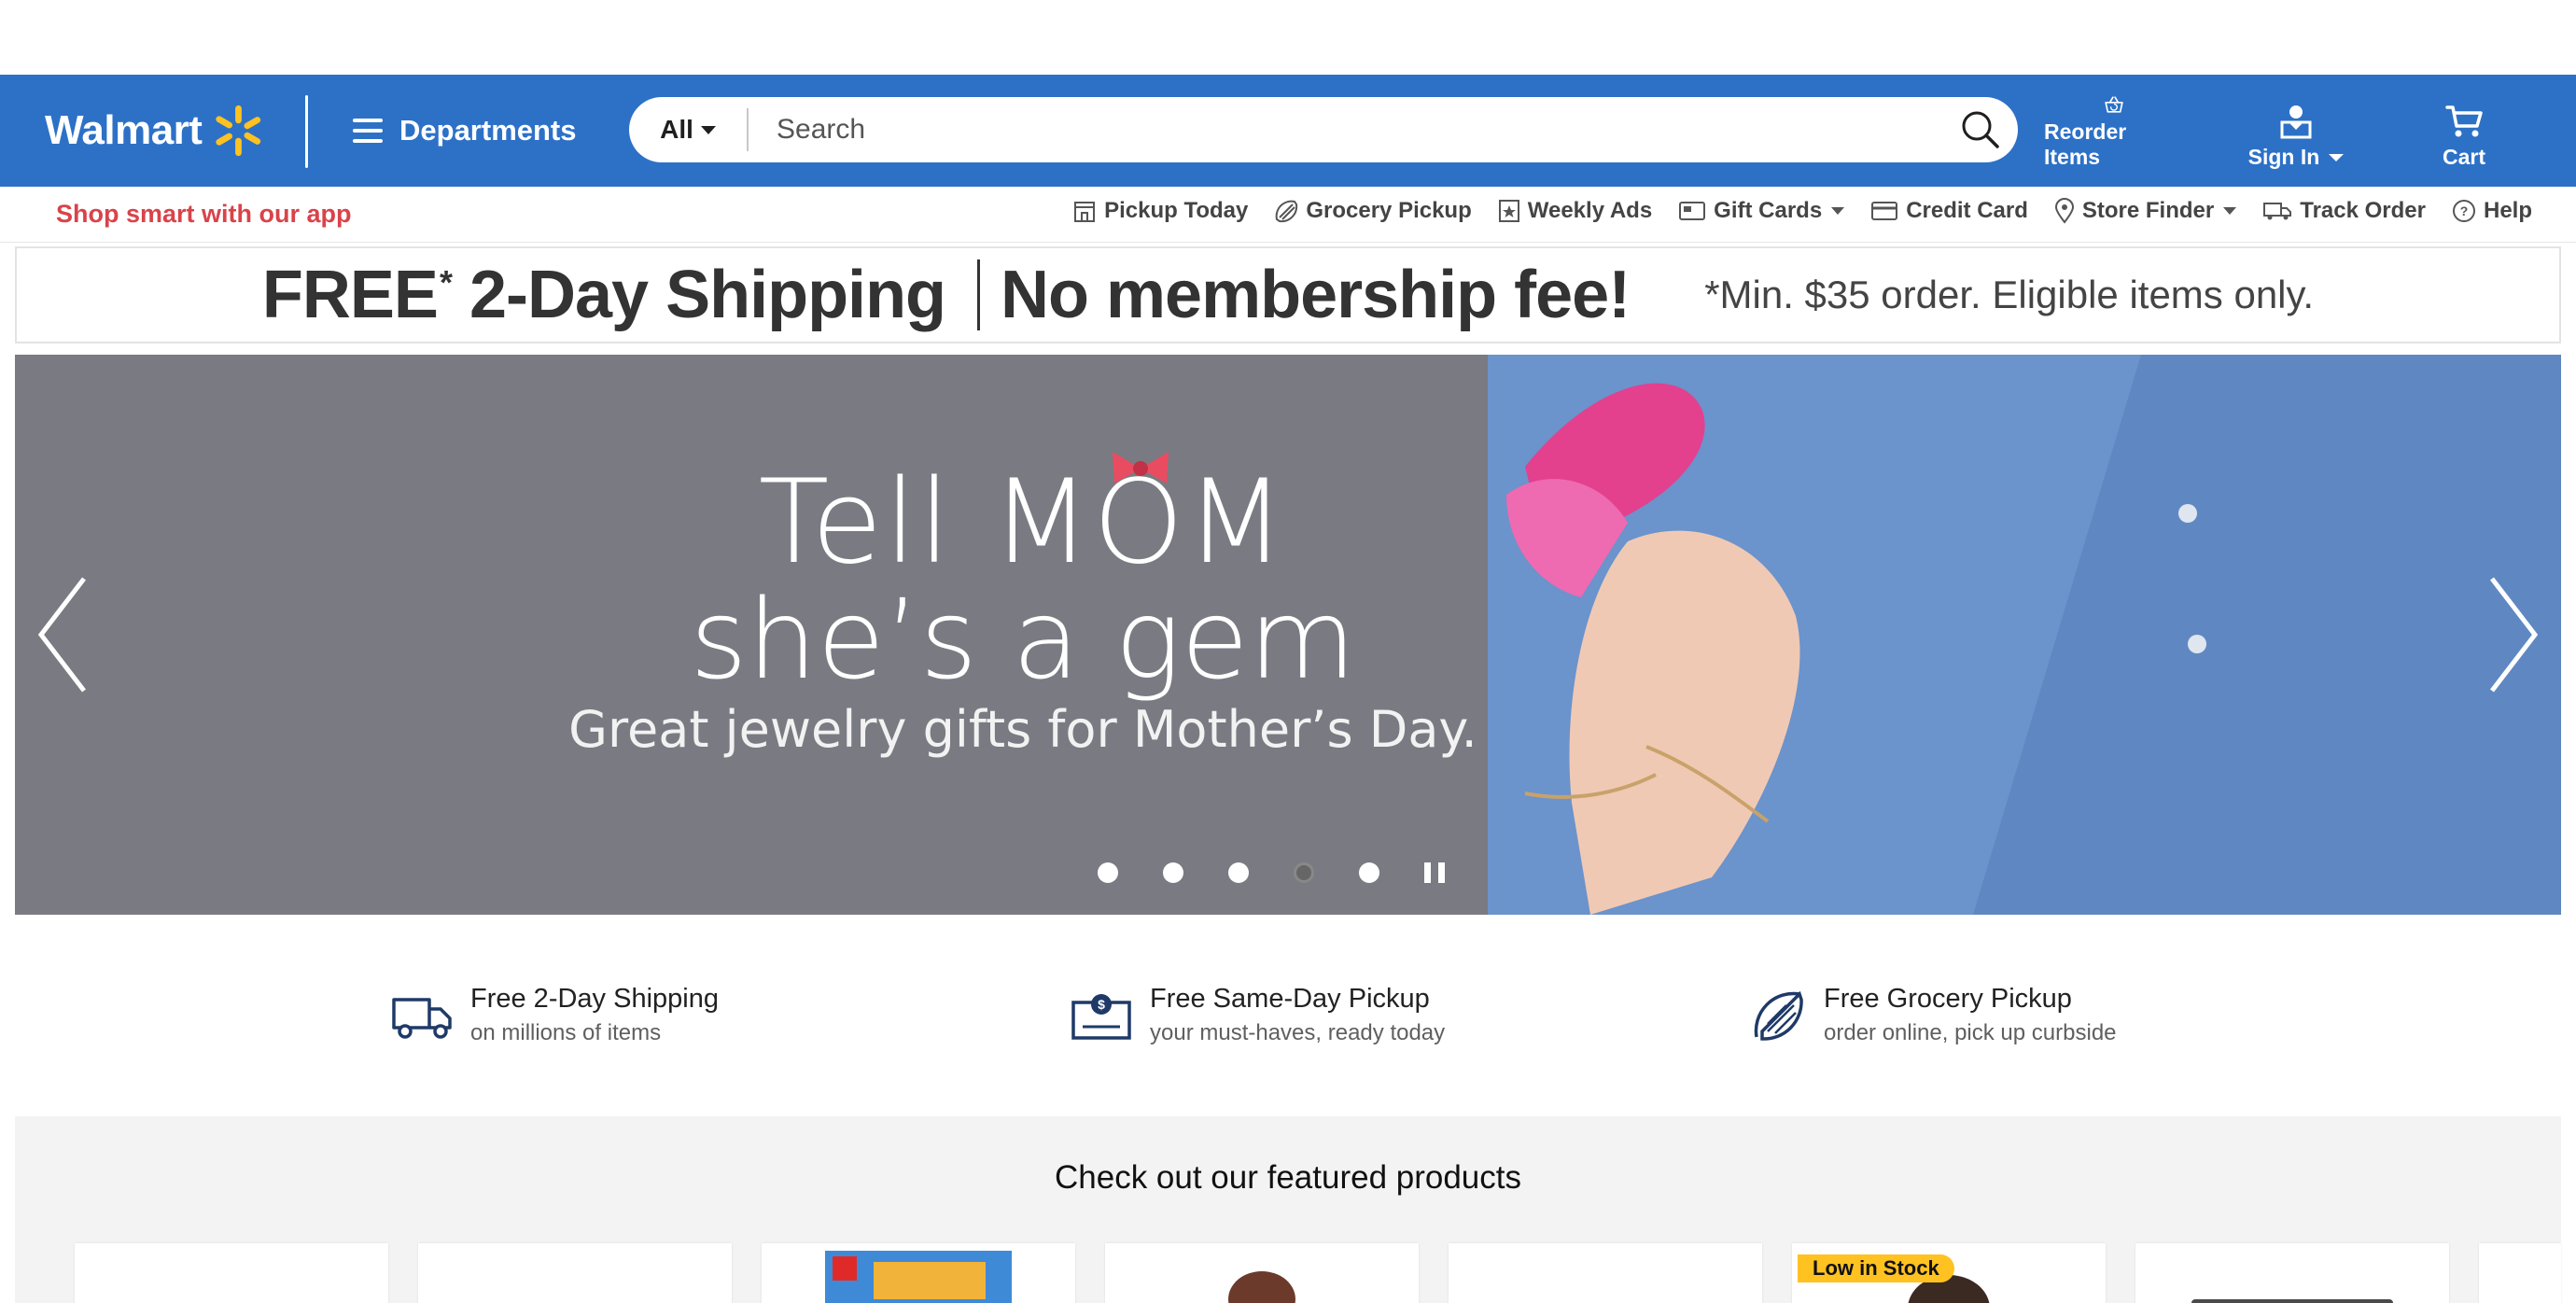 The image size is (2576, 1303). I want to click on nav-credit-card: Credit Card, so click(1949, 211).